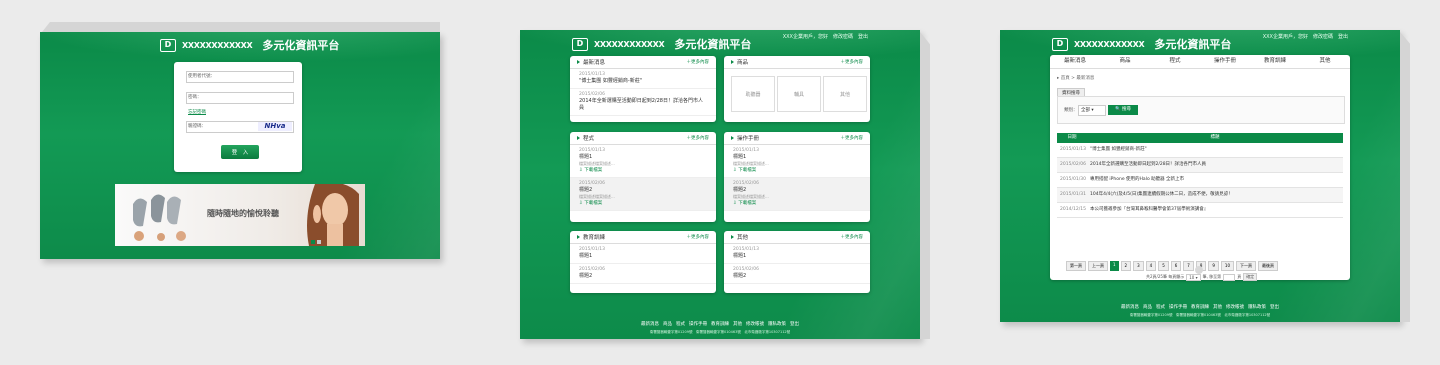 The width and height of the screenshot is (1440, 365). What do you see at coordinates (240, 98) in the screenshot?
I see `password-input` at bounding box center [240, 98].